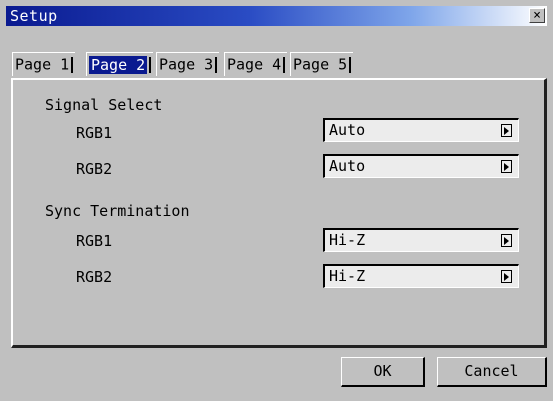  I want to click on sync-rgb2-dropdown: Hi-Z, so click(421, 276).